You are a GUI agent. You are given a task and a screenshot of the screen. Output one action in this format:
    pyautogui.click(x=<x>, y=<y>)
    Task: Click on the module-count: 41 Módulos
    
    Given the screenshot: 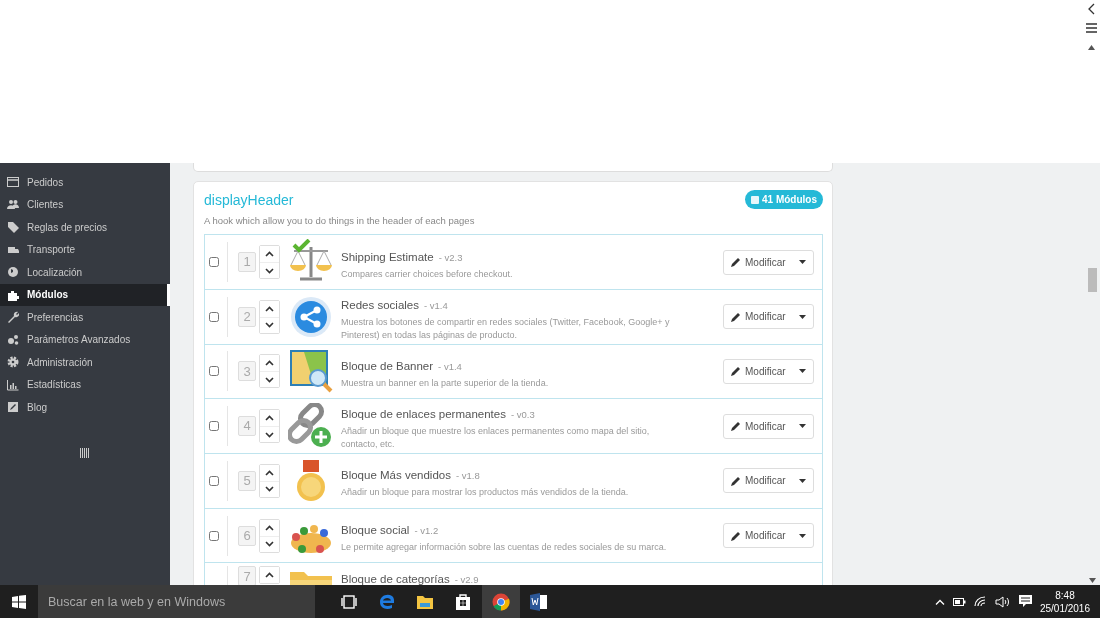 What is the action you would take?
    pyautogui.click(x=789, y=200)
    